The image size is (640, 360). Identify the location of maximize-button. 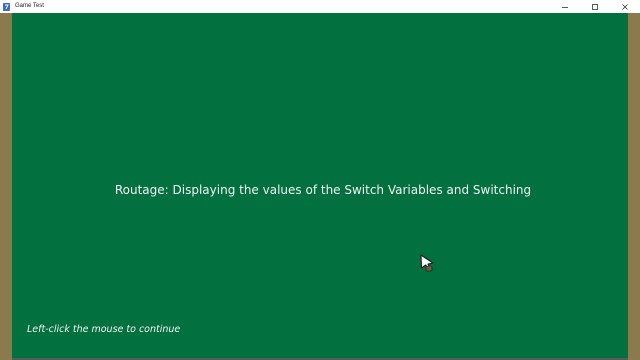
(595, 6).